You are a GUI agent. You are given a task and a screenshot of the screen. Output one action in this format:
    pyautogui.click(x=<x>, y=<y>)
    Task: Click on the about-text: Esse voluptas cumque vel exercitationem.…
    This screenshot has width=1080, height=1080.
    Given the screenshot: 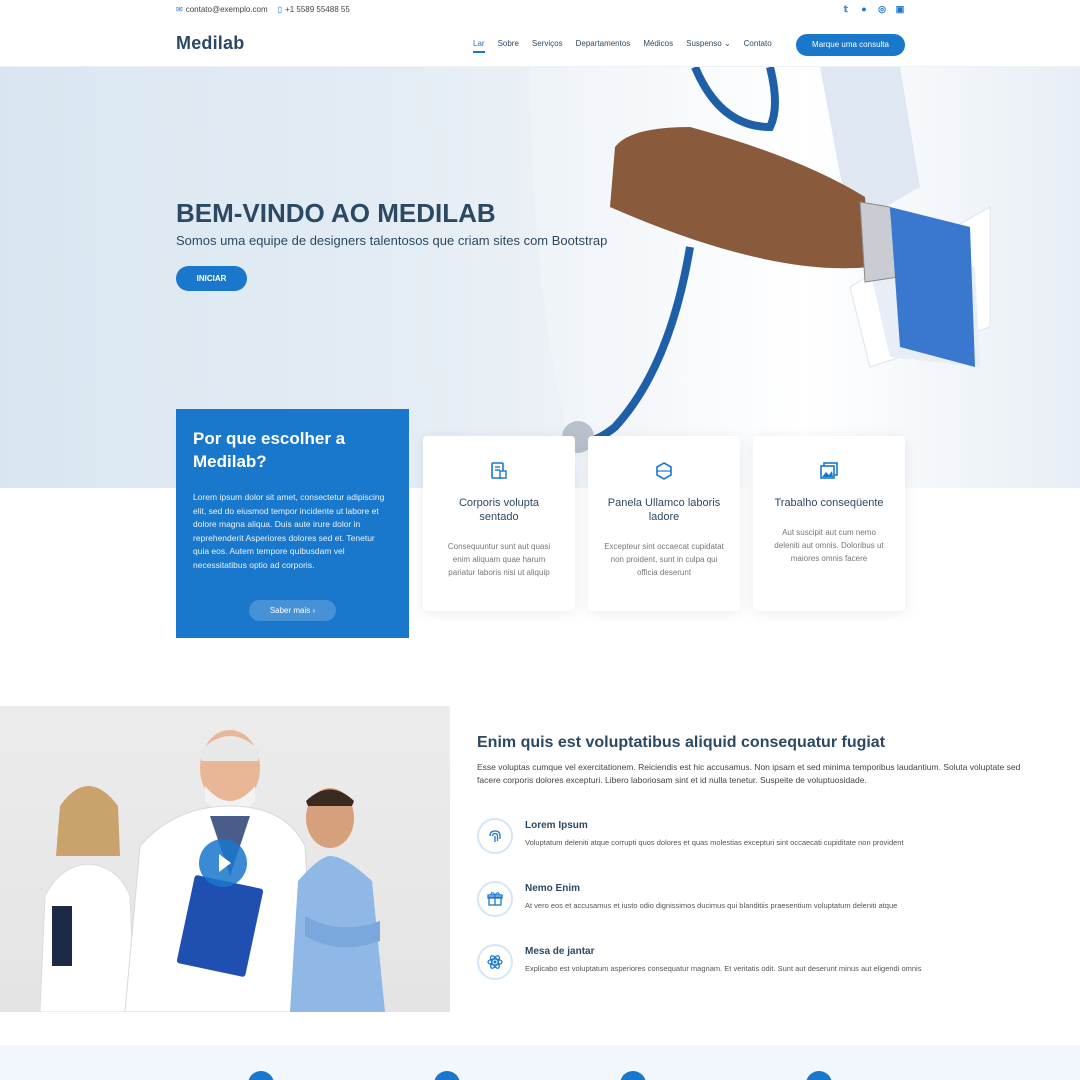 What is the action you would take?
    pyautogui.click(x=749, y=773)
    